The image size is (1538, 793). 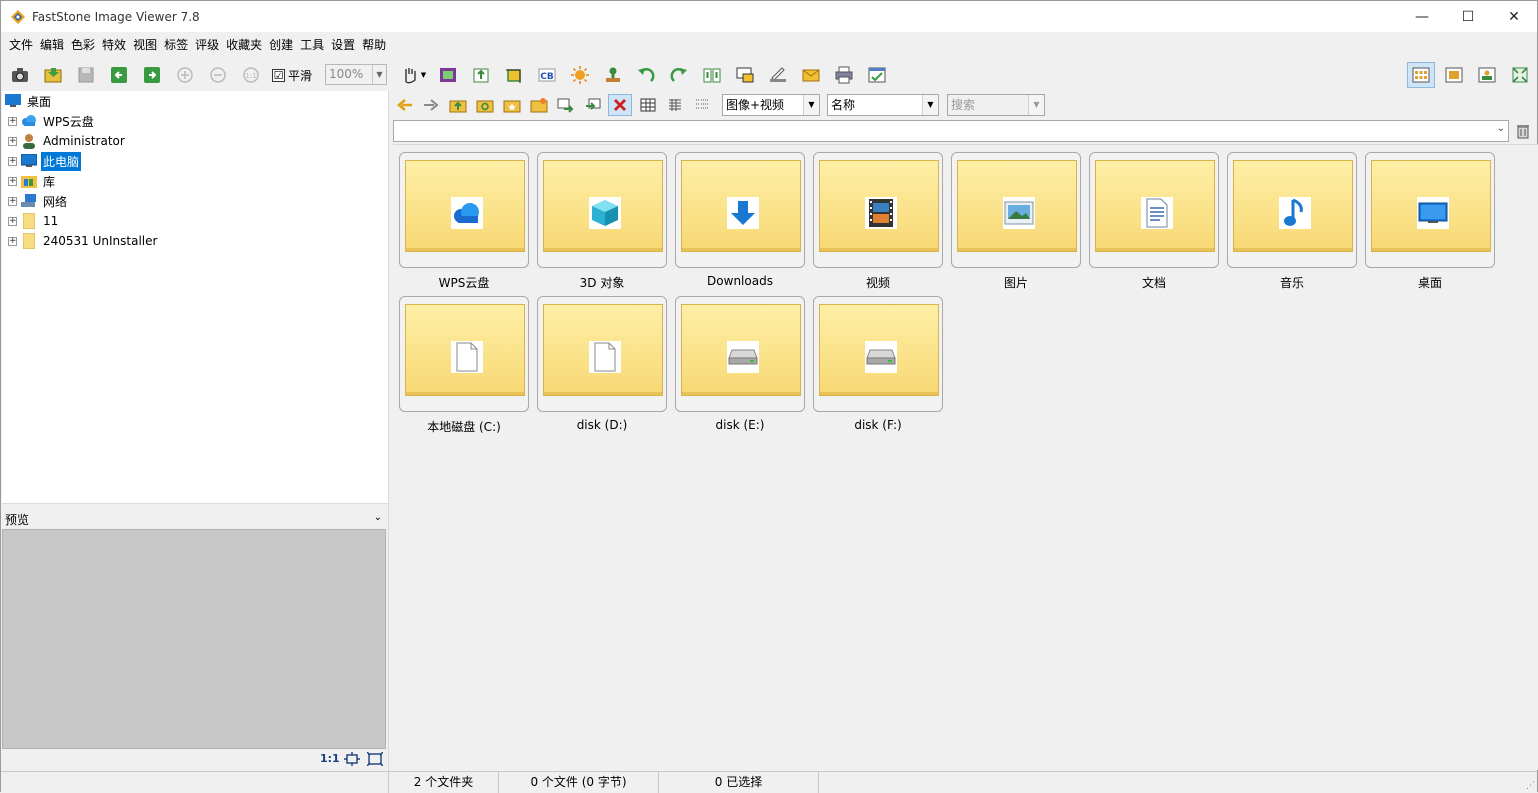 What do you see at coordinates (679, 75) in the screenshot?
I see `rotate-right-button` at bounding box center [679, 75].